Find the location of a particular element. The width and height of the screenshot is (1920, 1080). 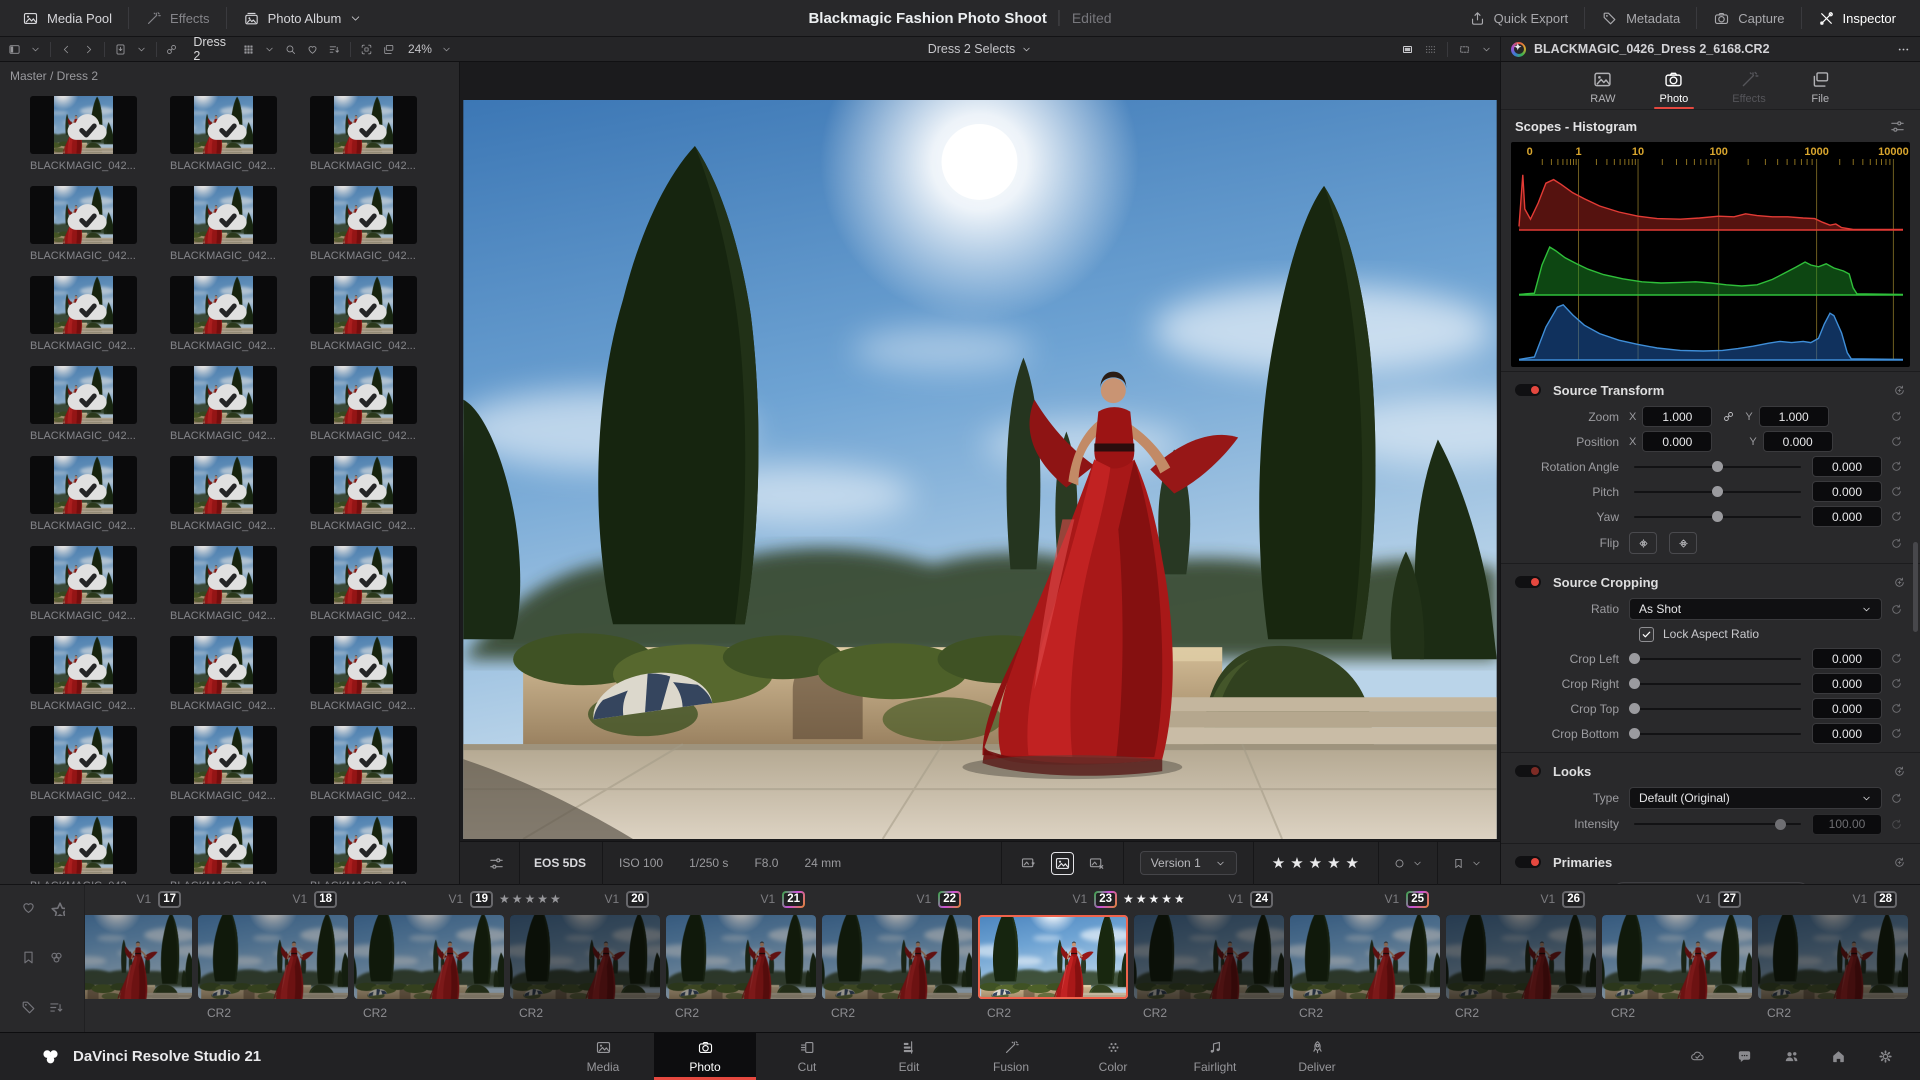

collaboration-icon is located at coordinates (1791, 1056).